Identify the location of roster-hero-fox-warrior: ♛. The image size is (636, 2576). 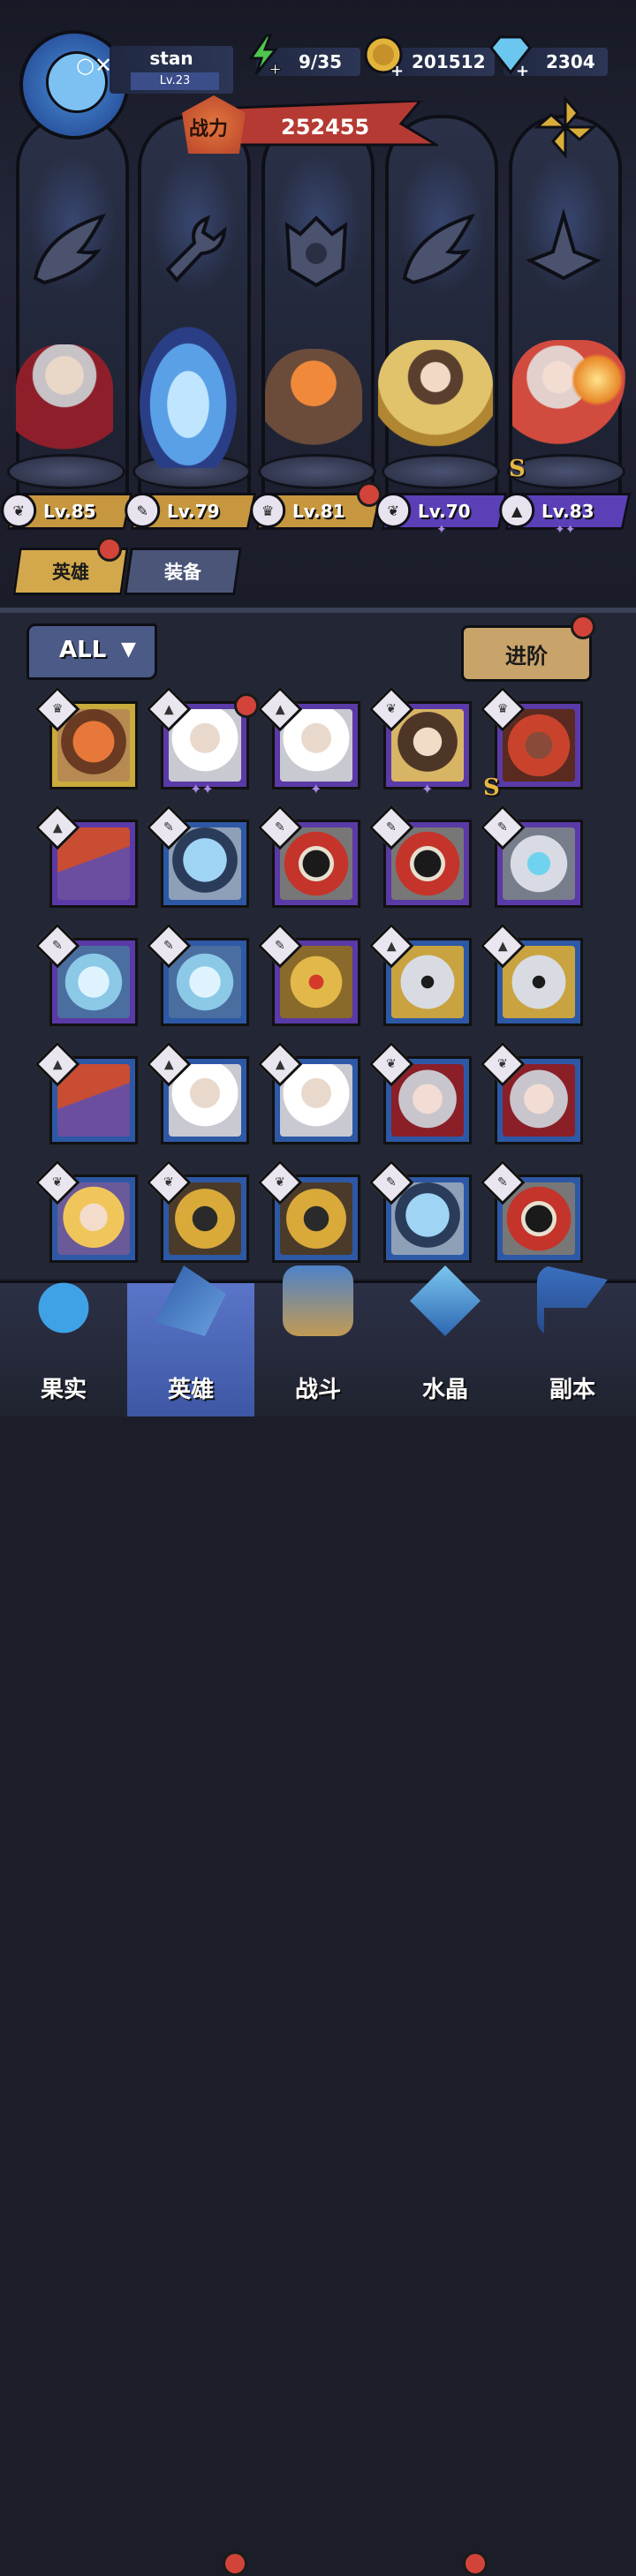
(86, 737).